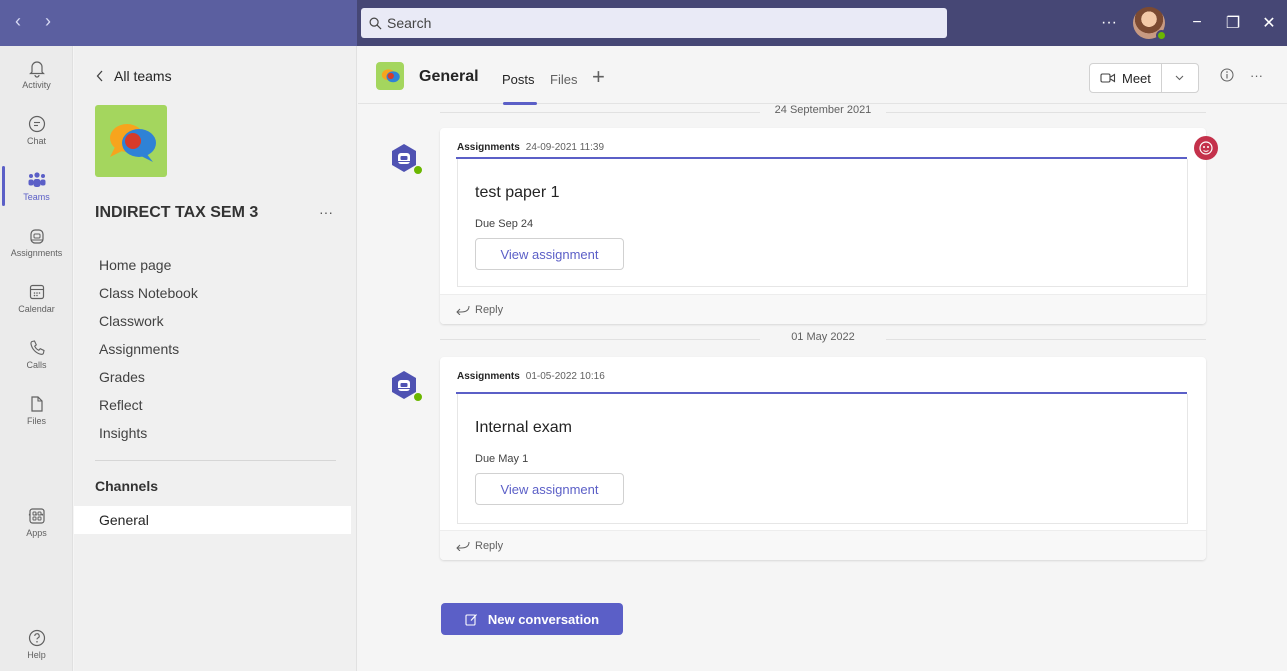 The width and height of the screenshot is (1287, 671). I want to click on date-separator: 24 September 2021, so click(823, 112).